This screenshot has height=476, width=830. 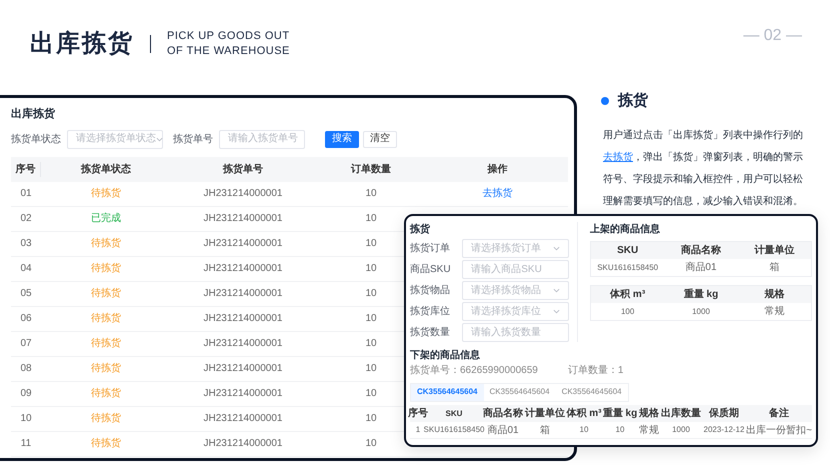 I want to click on field-label: 拣货库位, so click(x=430, y=311).